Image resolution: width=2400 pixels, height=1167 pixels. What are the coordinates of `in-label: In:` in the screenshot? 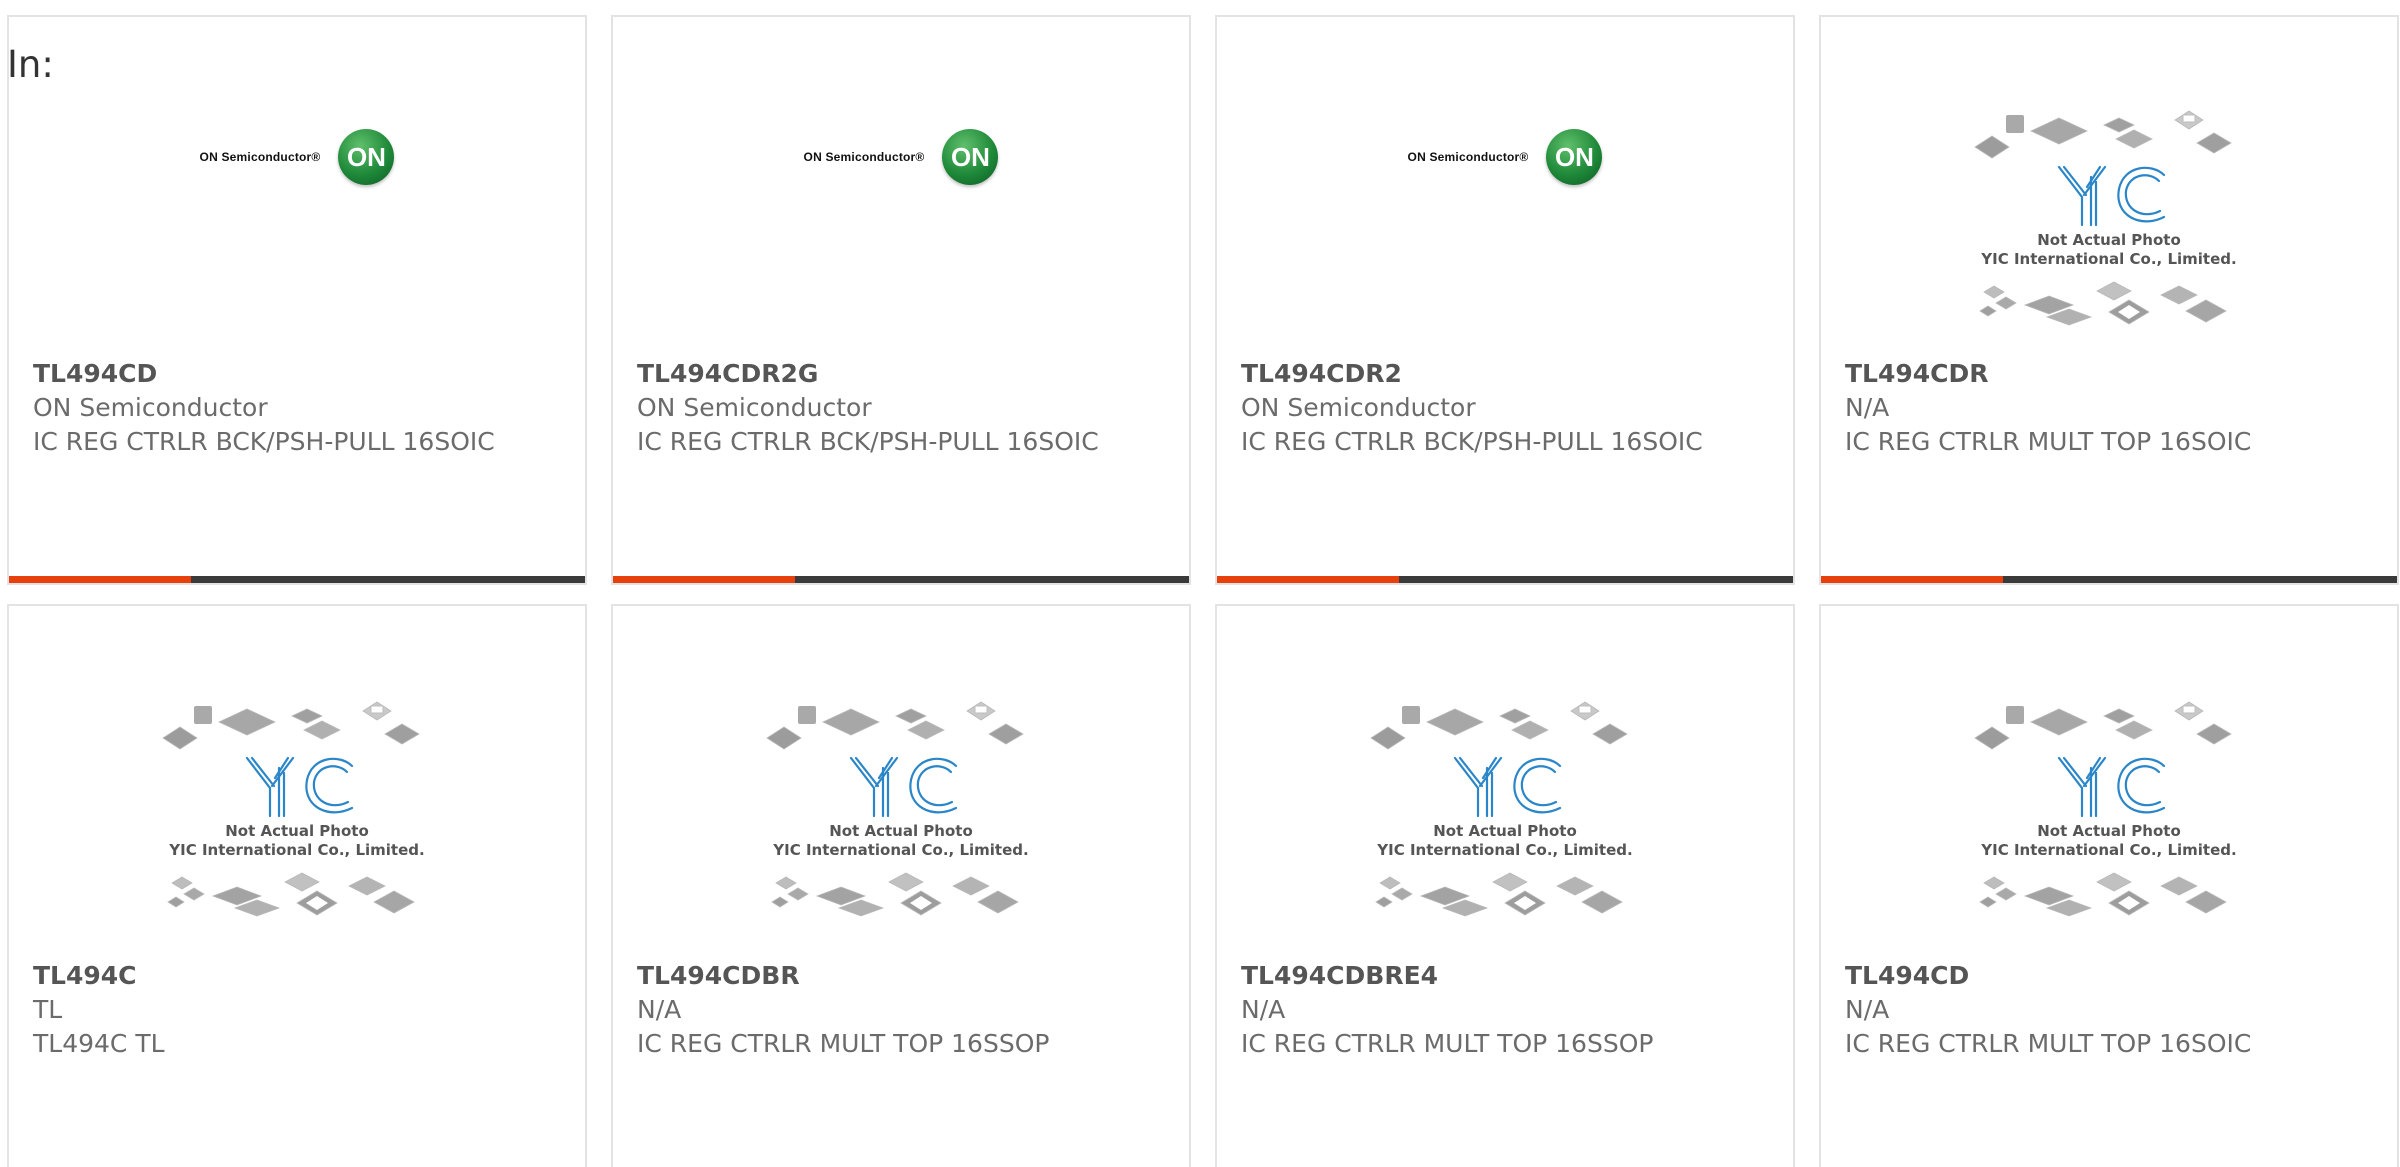 It's located at (30, 64).